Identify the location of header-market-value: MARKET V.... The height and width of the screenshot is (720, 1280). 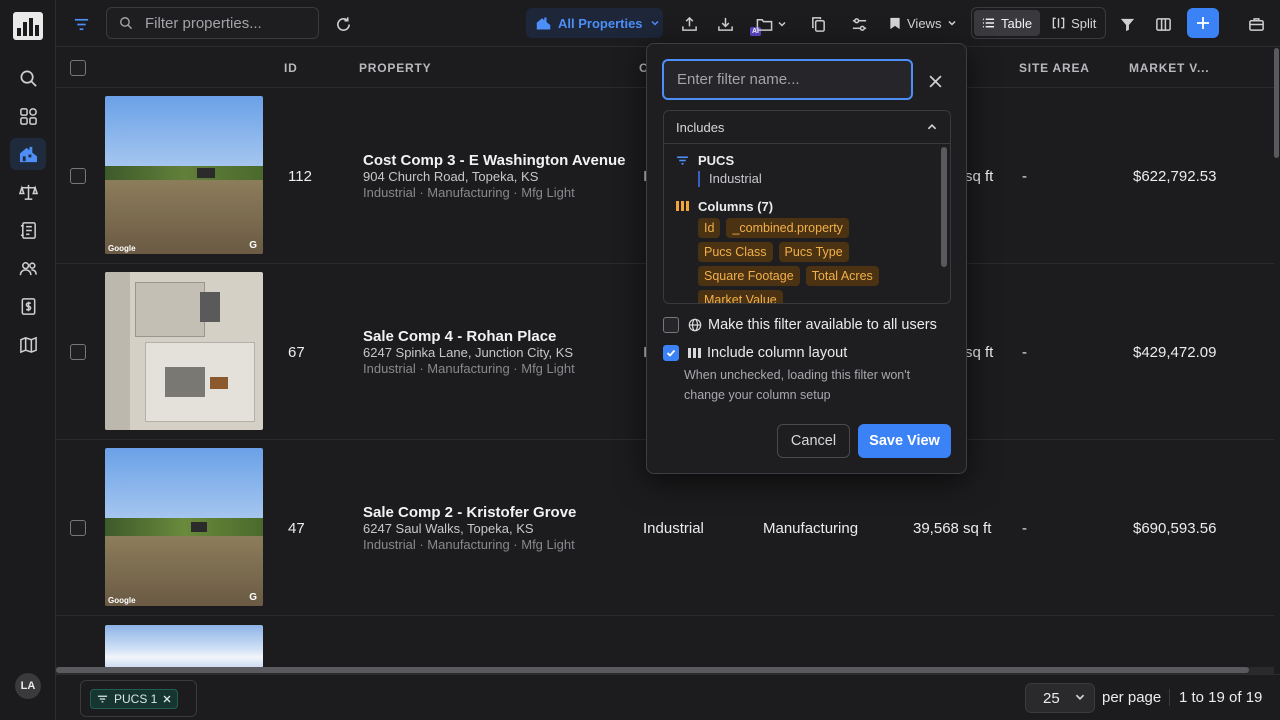
(1169, 68).